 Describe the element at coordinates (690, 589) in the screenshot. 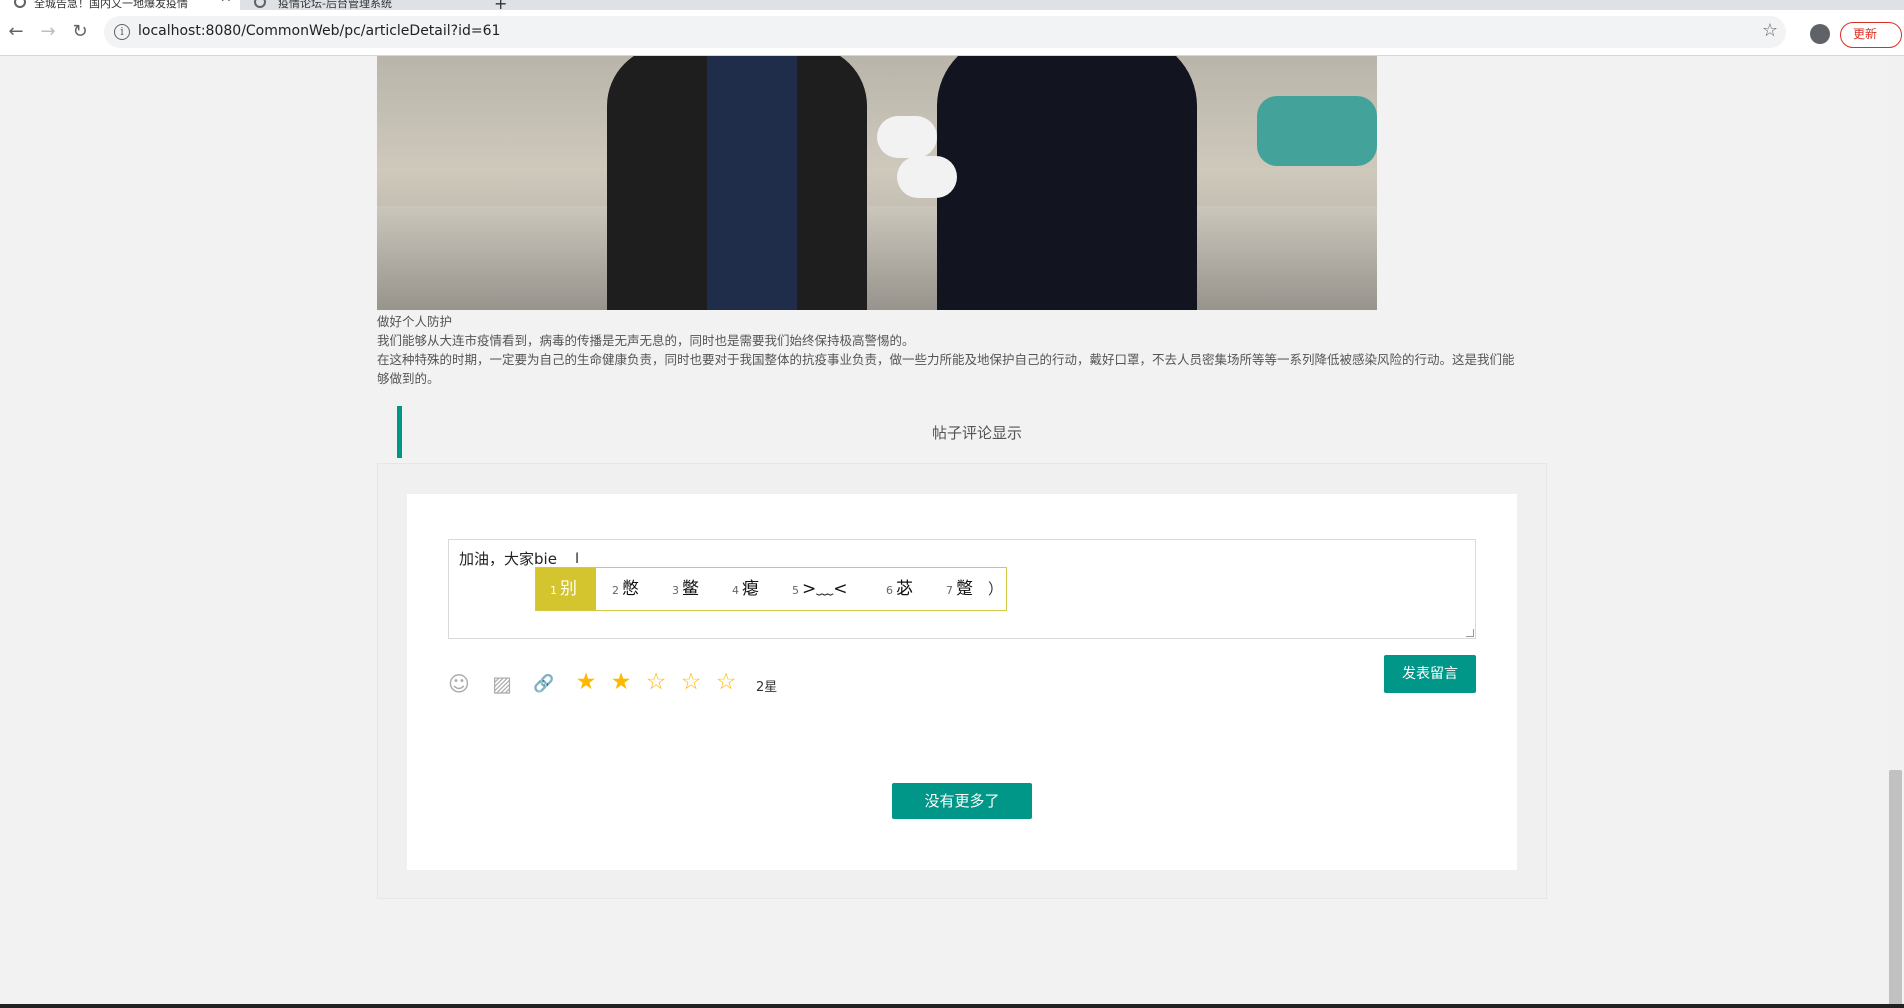

I see `ime-candidate-text: 鳖` at that location.